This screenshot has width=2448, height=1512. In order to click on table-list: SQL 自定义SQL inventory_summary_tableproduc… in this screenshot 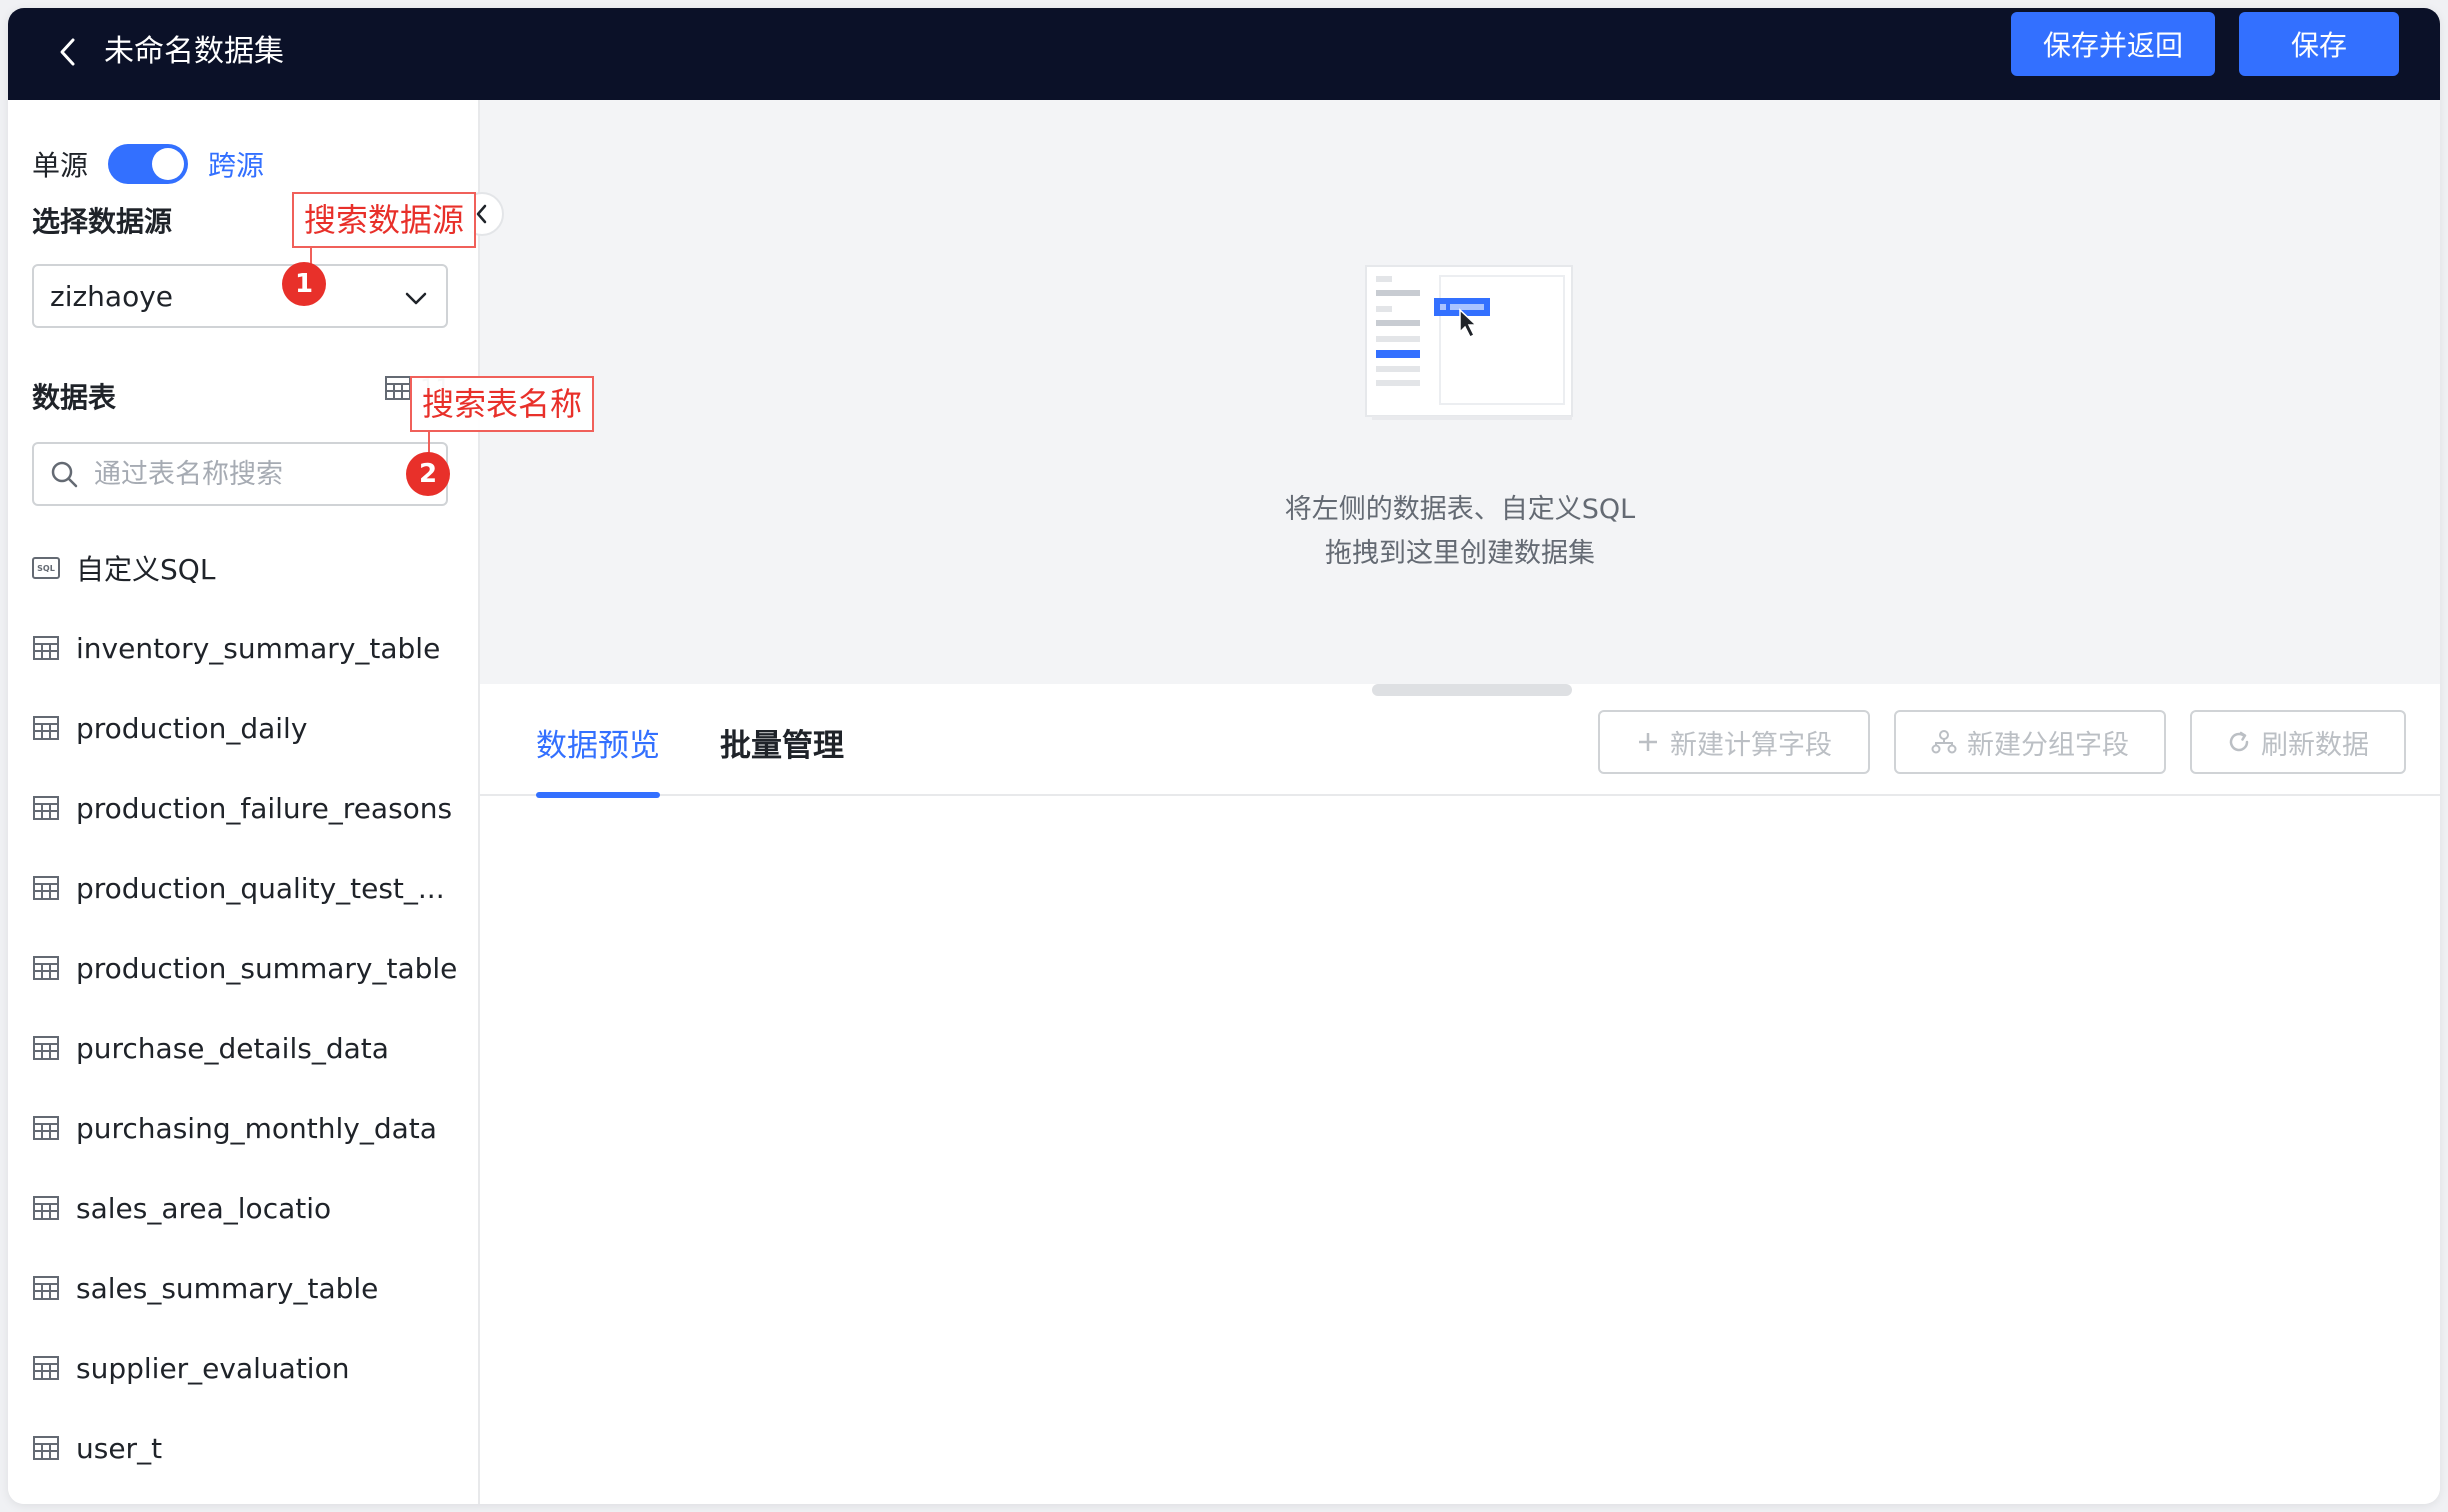, I will do `click(252, 1008)`.